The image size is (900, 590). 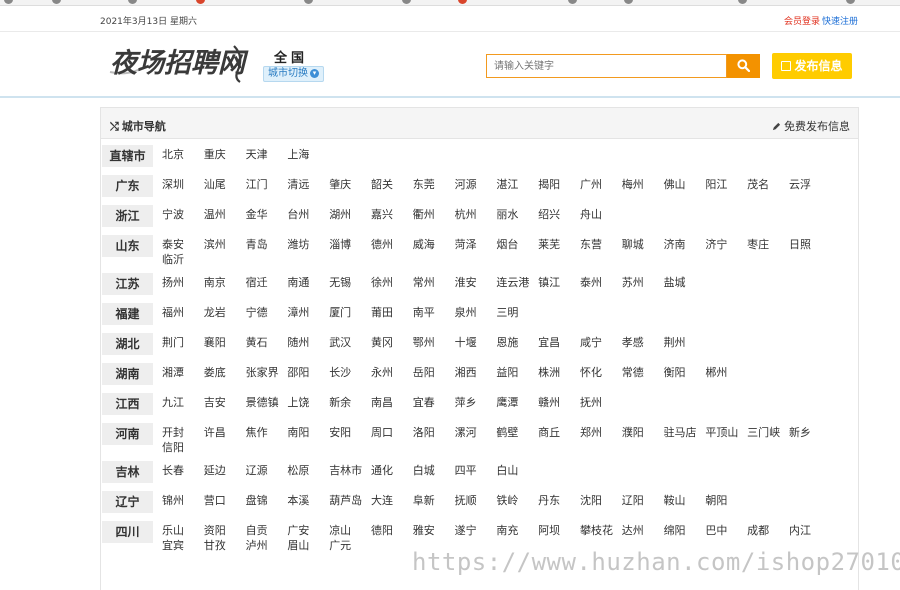 I want to click on city-link: 徐州, so click(x=392, y=282).